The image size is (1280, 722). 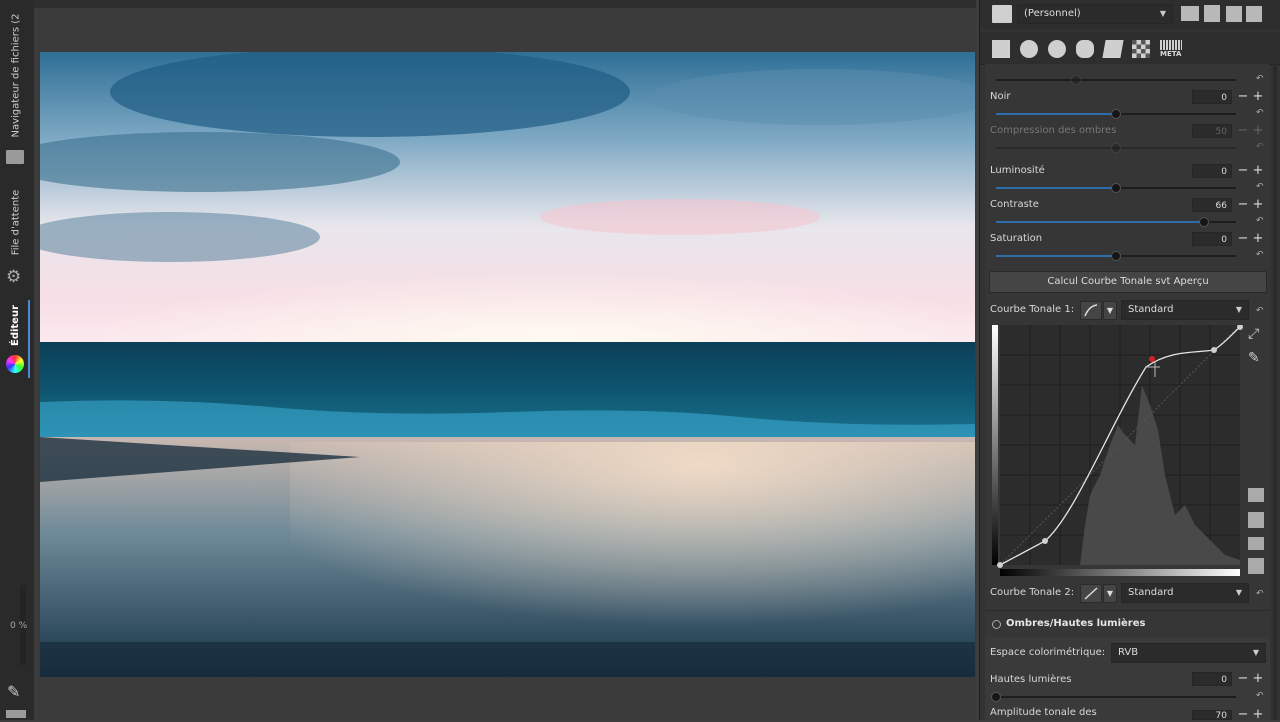 I want to click on noir-label: Noir, so click(x=1000, y=96).